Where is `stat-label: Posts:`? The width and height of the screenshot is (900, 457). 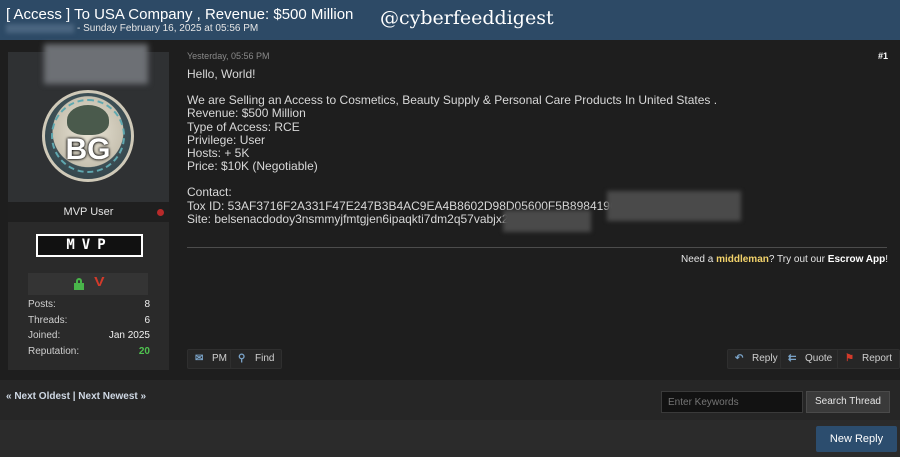 stat-label: Posts: is located at coordinates (42, 304).